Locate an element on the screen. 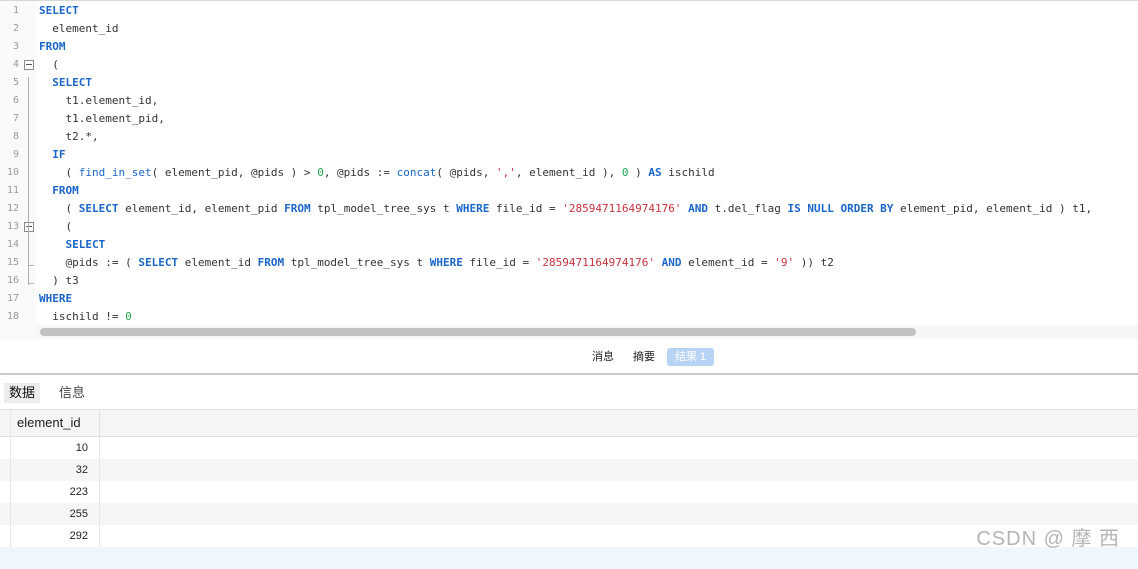  table-row: 223 is located at coordinates (569, 492).